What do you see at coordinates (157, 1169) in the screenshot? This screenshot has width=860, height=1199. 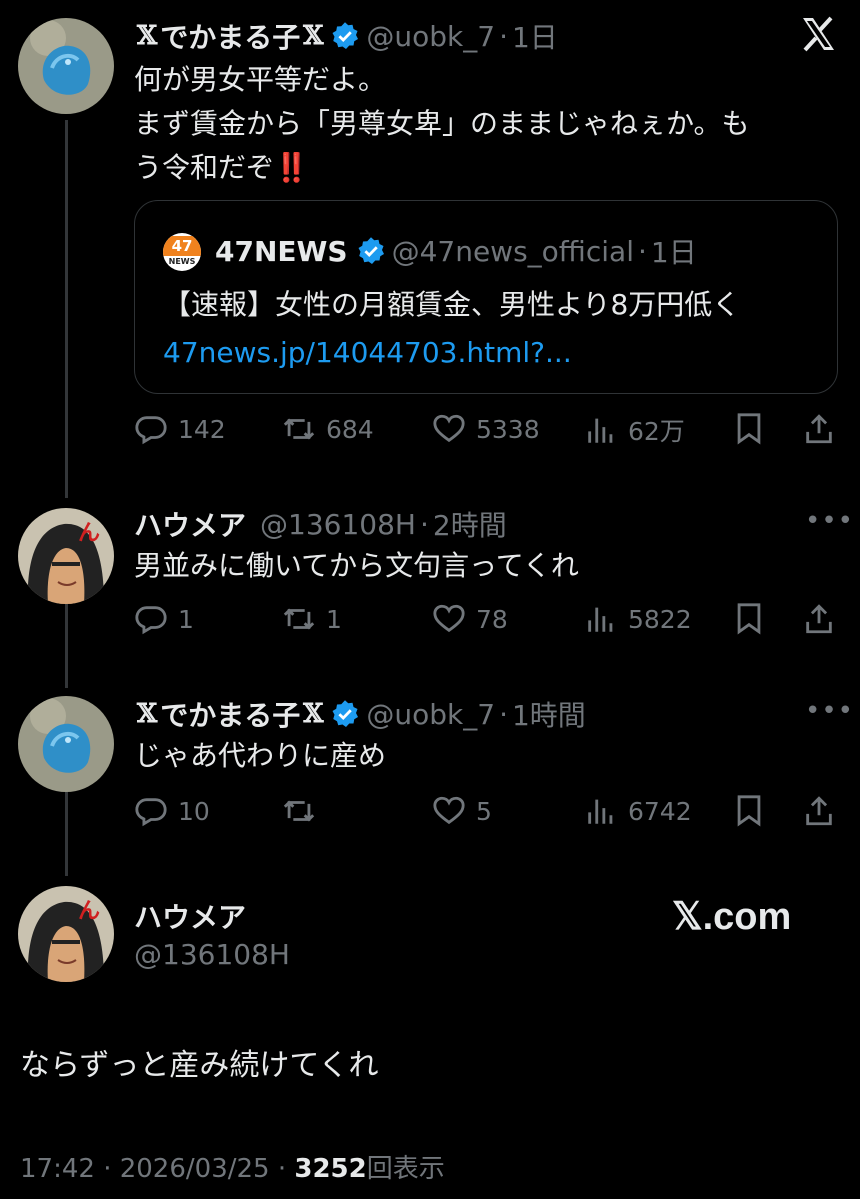 I see `timestamp: 17:42 · 2026/03/25 ·` at bounding box center [157, 1169].